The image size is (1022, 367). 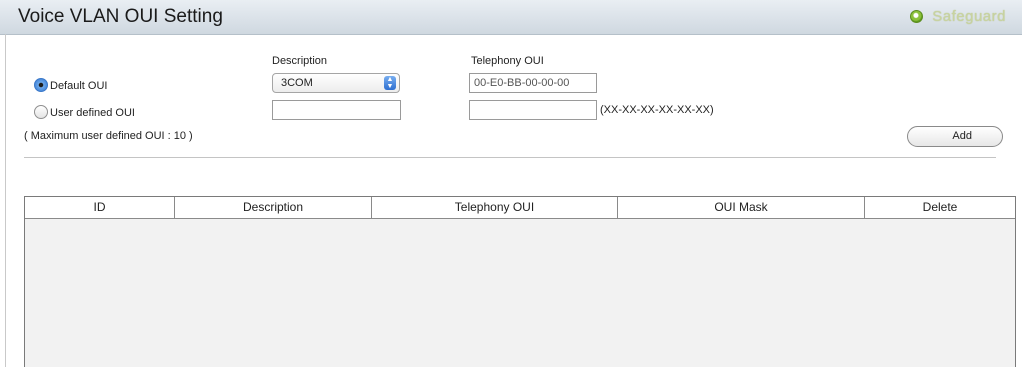 I want to click on default-oui-label: Default OUI, so click(x=79, y=86).